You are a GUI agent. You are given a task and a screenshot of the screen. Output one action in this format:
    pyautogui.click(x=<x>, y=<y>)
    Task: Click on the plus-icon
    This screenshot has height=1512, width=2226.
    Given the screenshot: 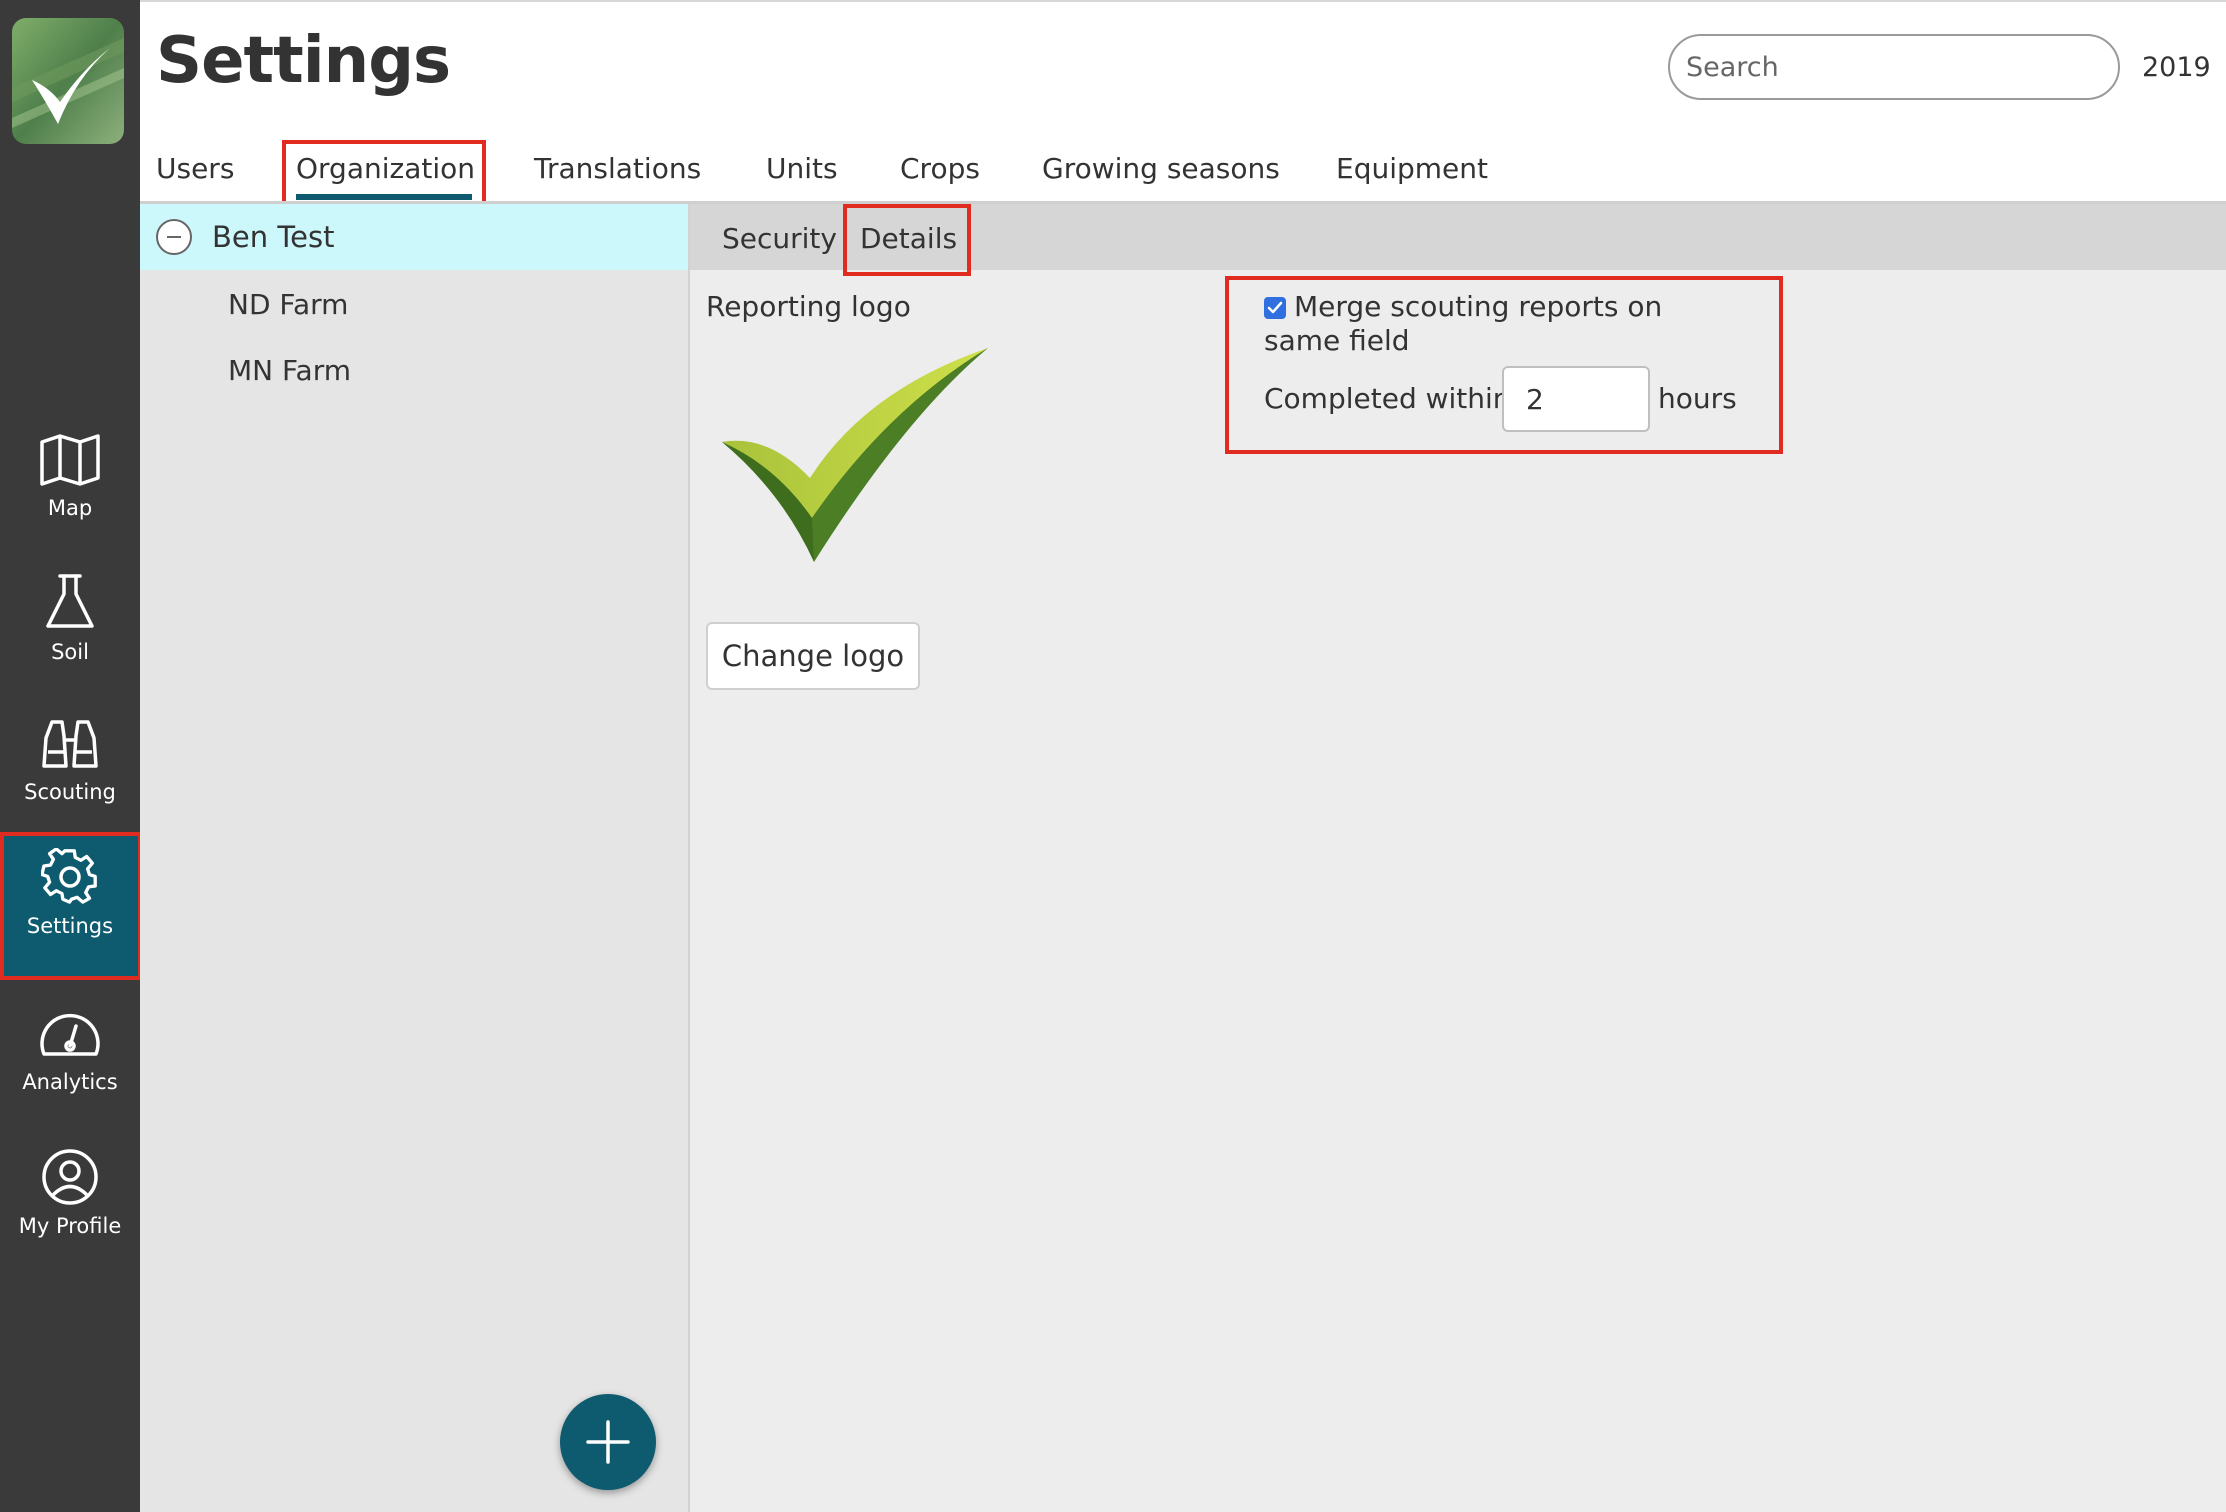 What is the action you would take?
    pyautogui.click(x=608, y=1442)
    